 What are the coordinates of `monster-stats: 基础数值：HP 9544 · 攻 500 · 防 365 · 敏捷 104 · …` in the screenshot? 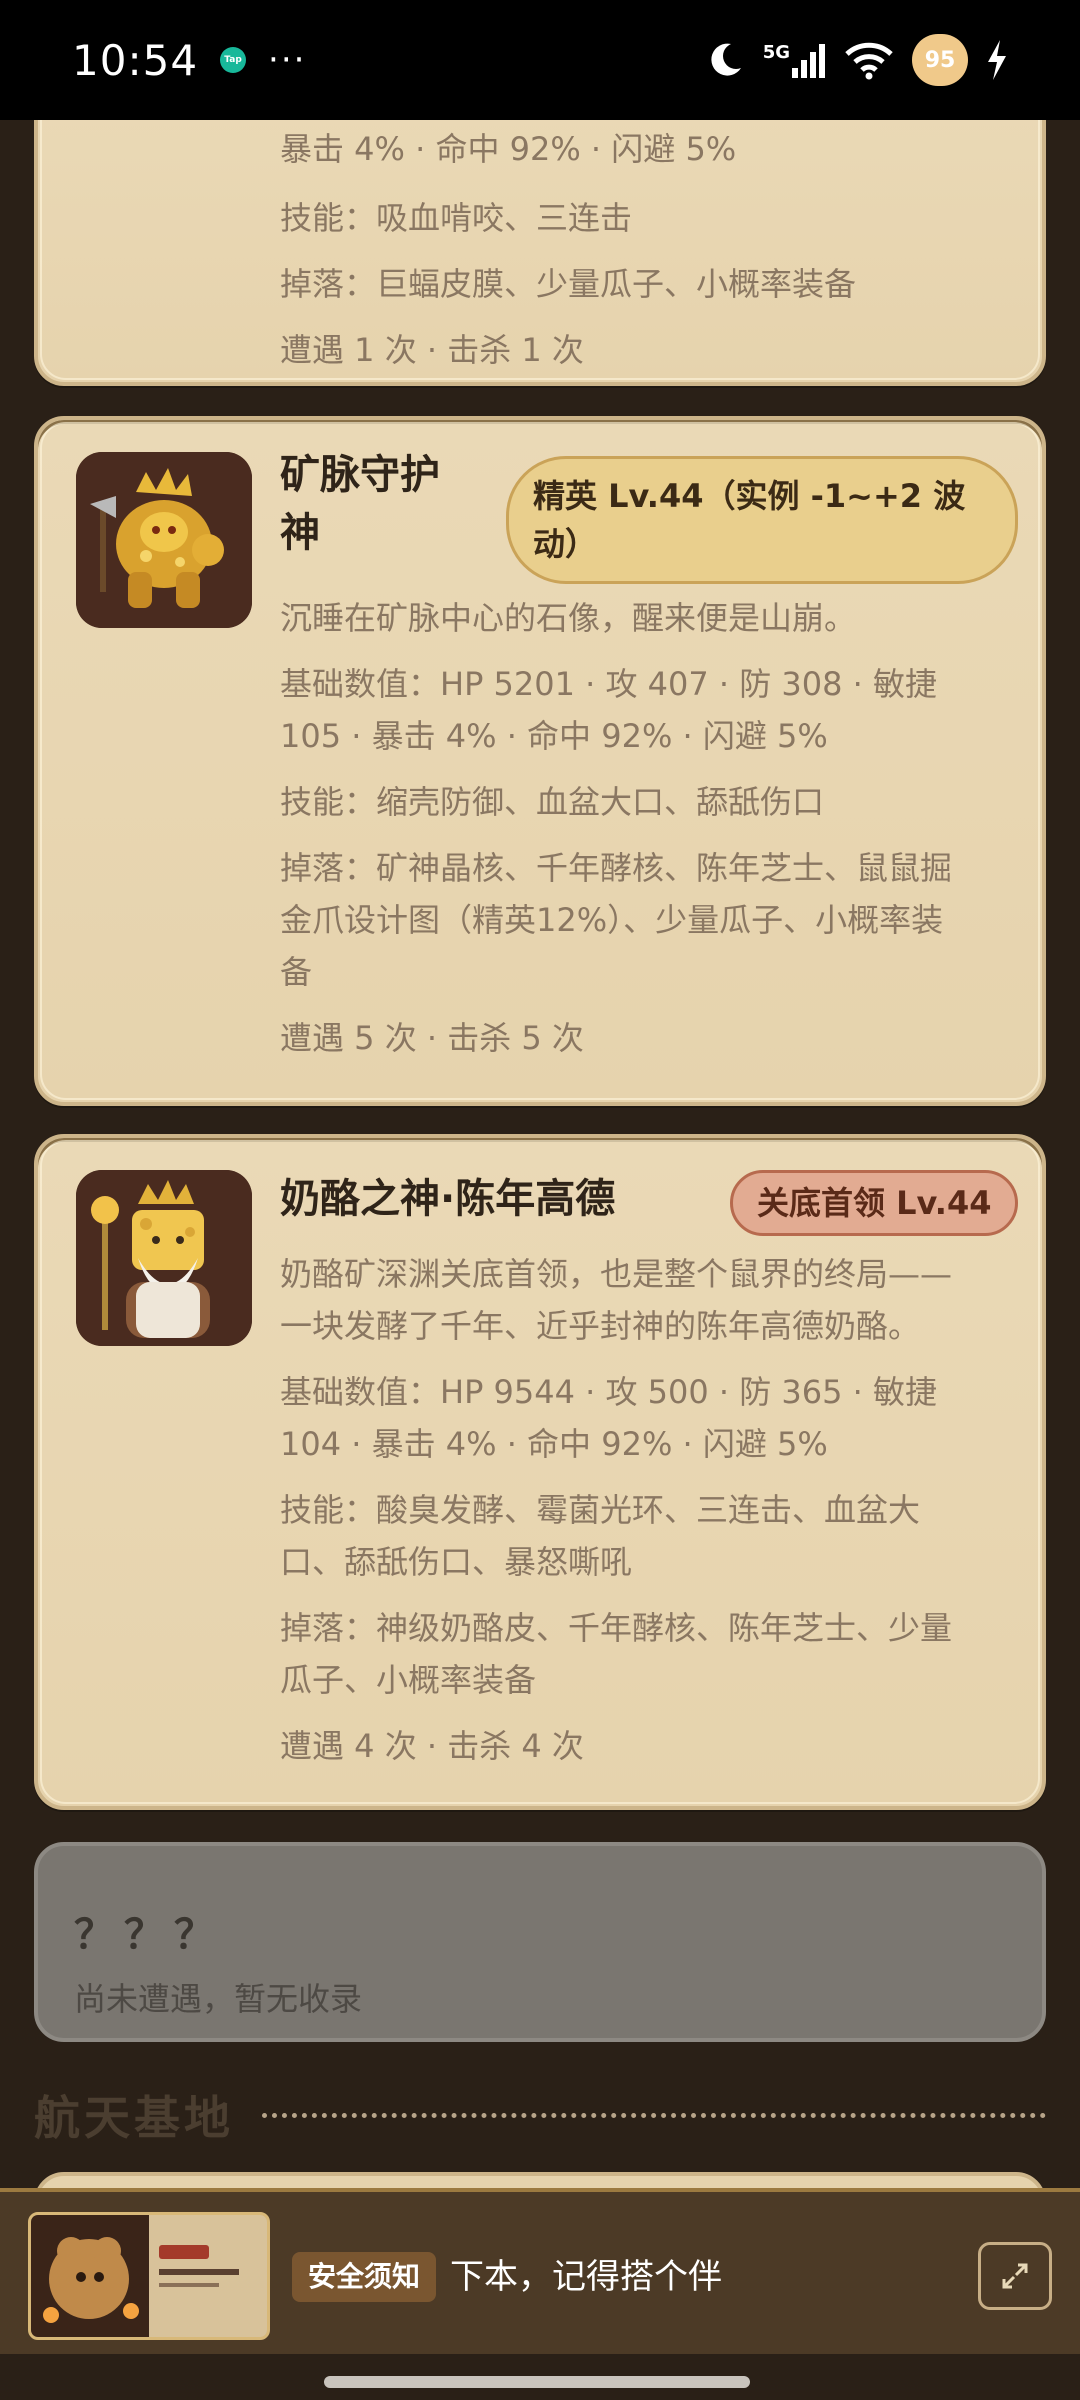 It's located at (609, 1418).